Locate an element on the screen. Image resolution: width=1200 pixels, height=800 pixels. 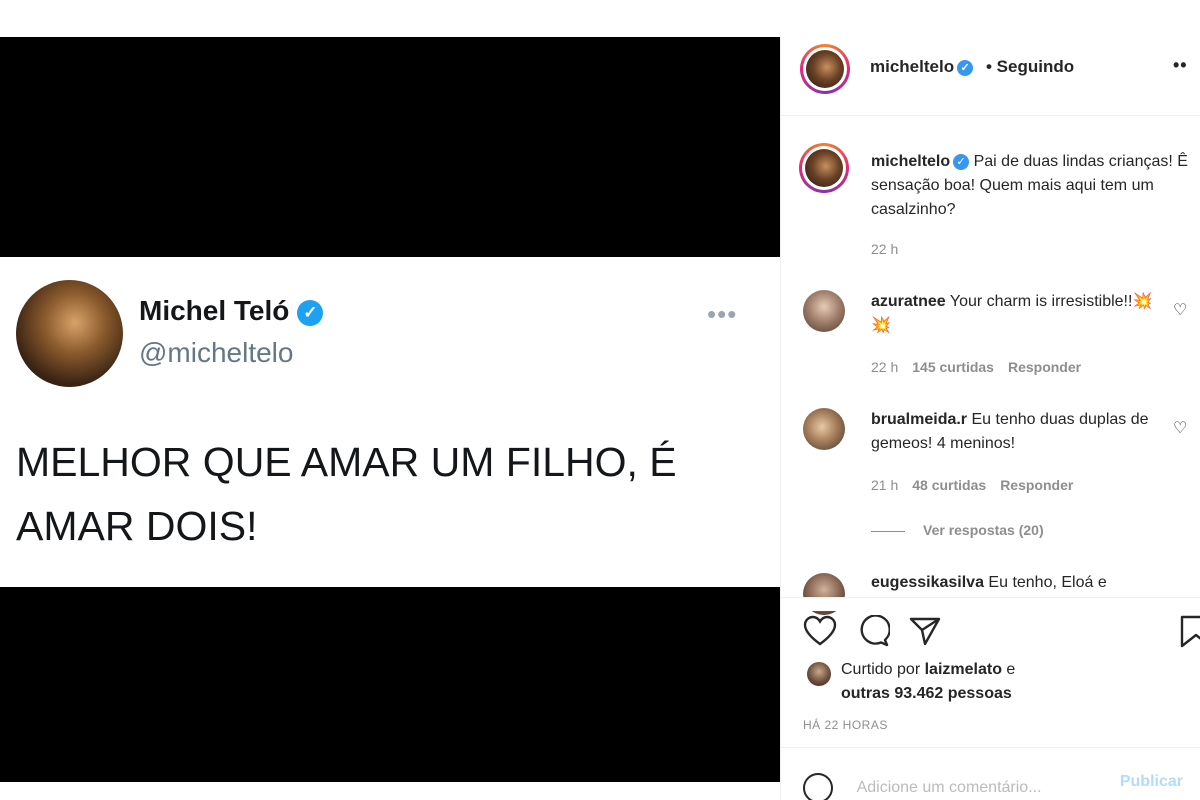
comment-meta: 22 h 145 curtidas Responder is located at coordinates (976, 367).